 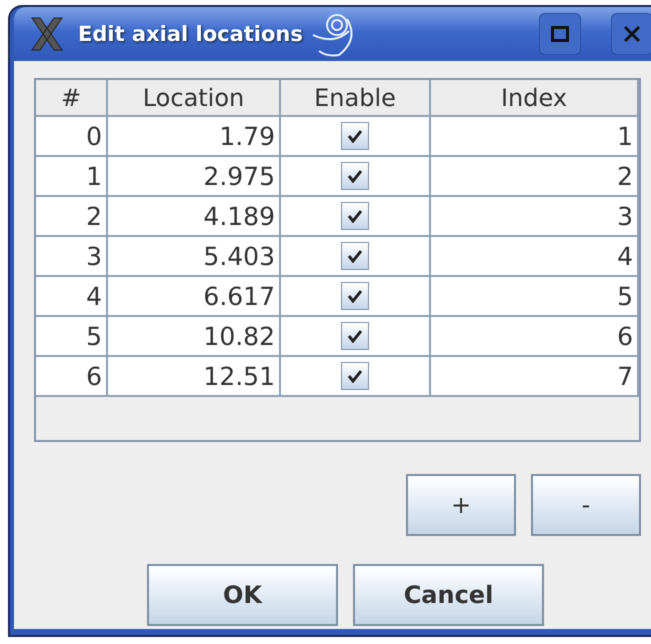 I want to click on close-button, so click(x=631, y=34).